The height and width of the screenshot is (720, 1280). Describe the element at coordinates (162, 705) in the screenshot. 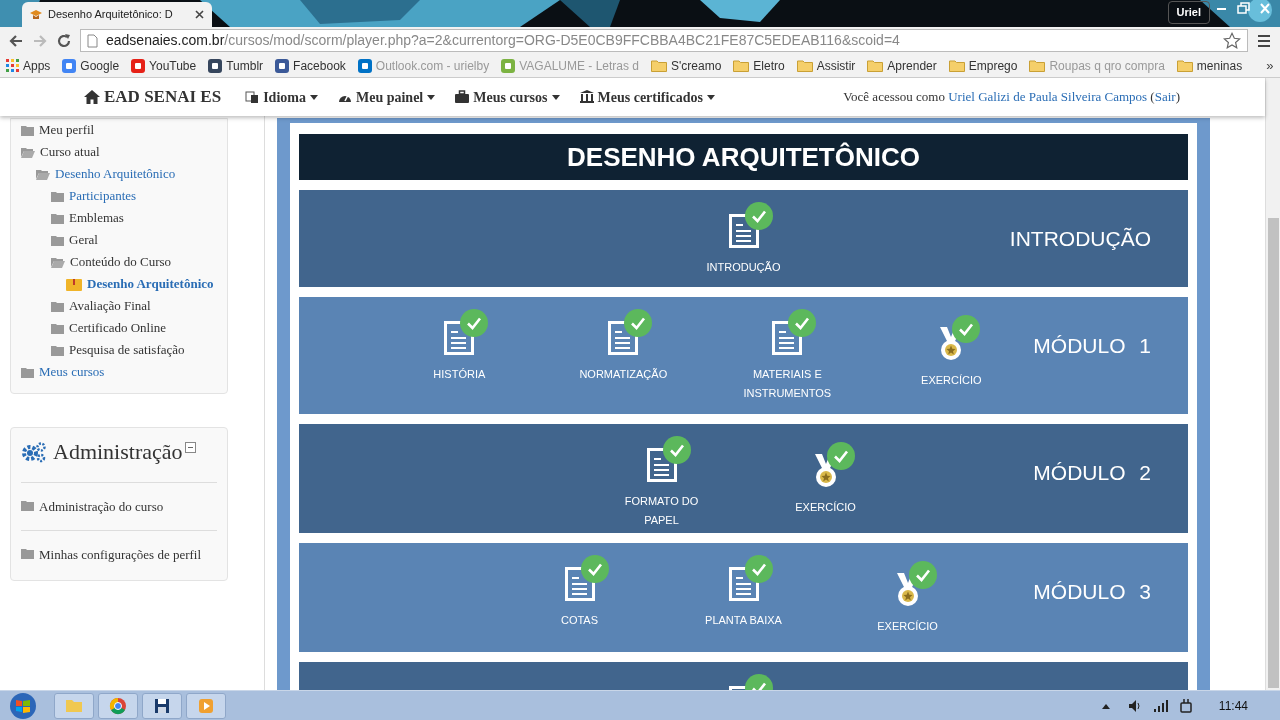

I see `taskbar-app-button` at that location.